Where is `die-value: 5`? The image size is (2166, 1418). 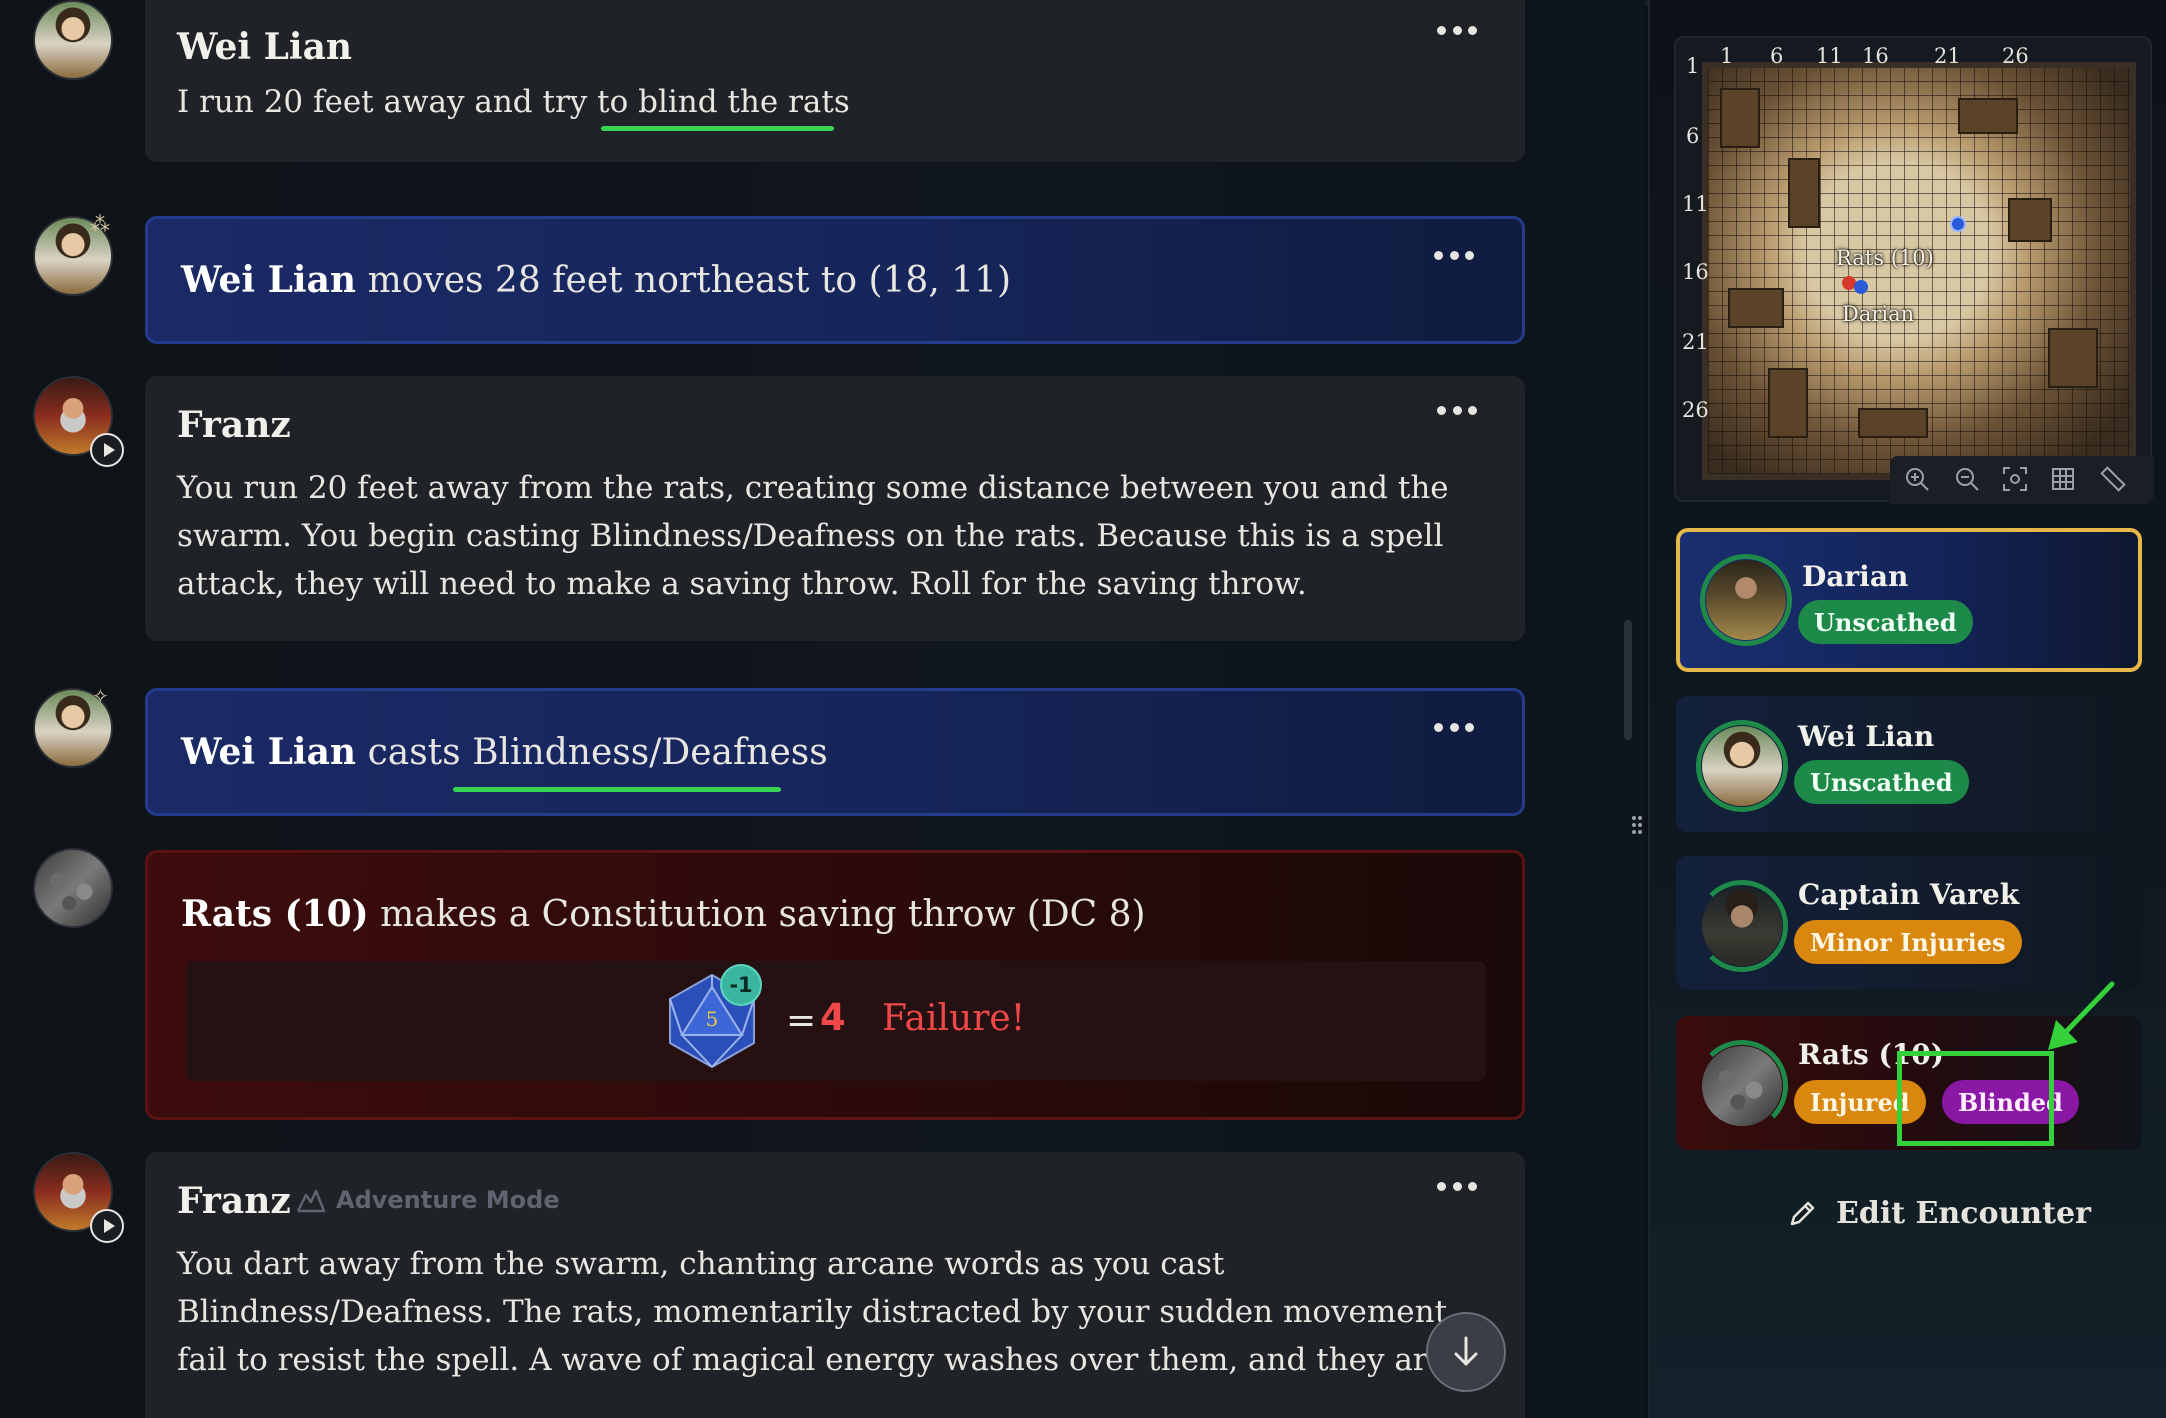 die-value: 5 is located at coordinates (712, 1019).